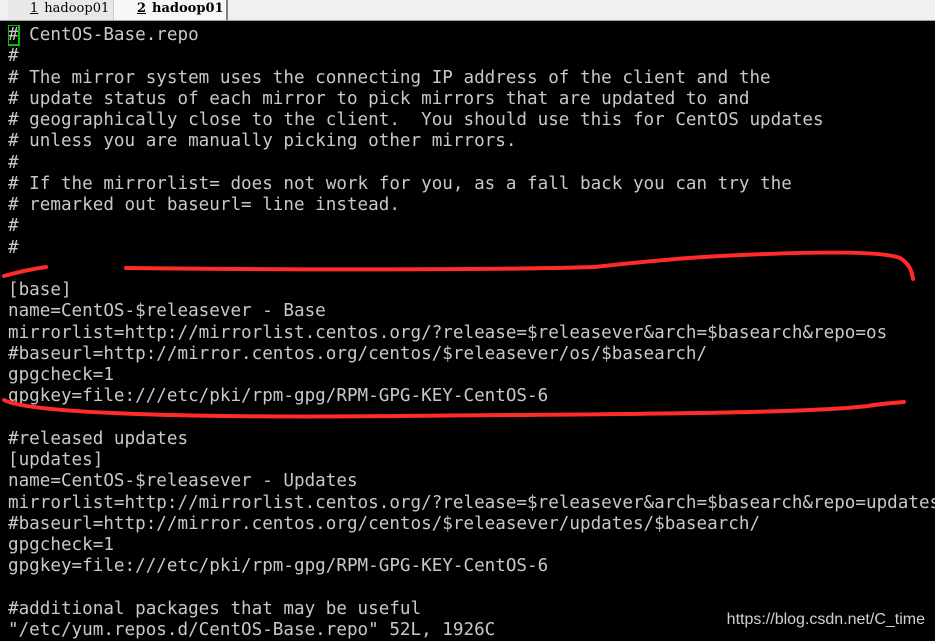 The height and width of the screenshot is (641, 935). What do you see at coordinates (467, 10) in the screenshot?
I see `session-tab-bar: 1 hadoop01 2 hadoop01` at bounding box center [467, 10].